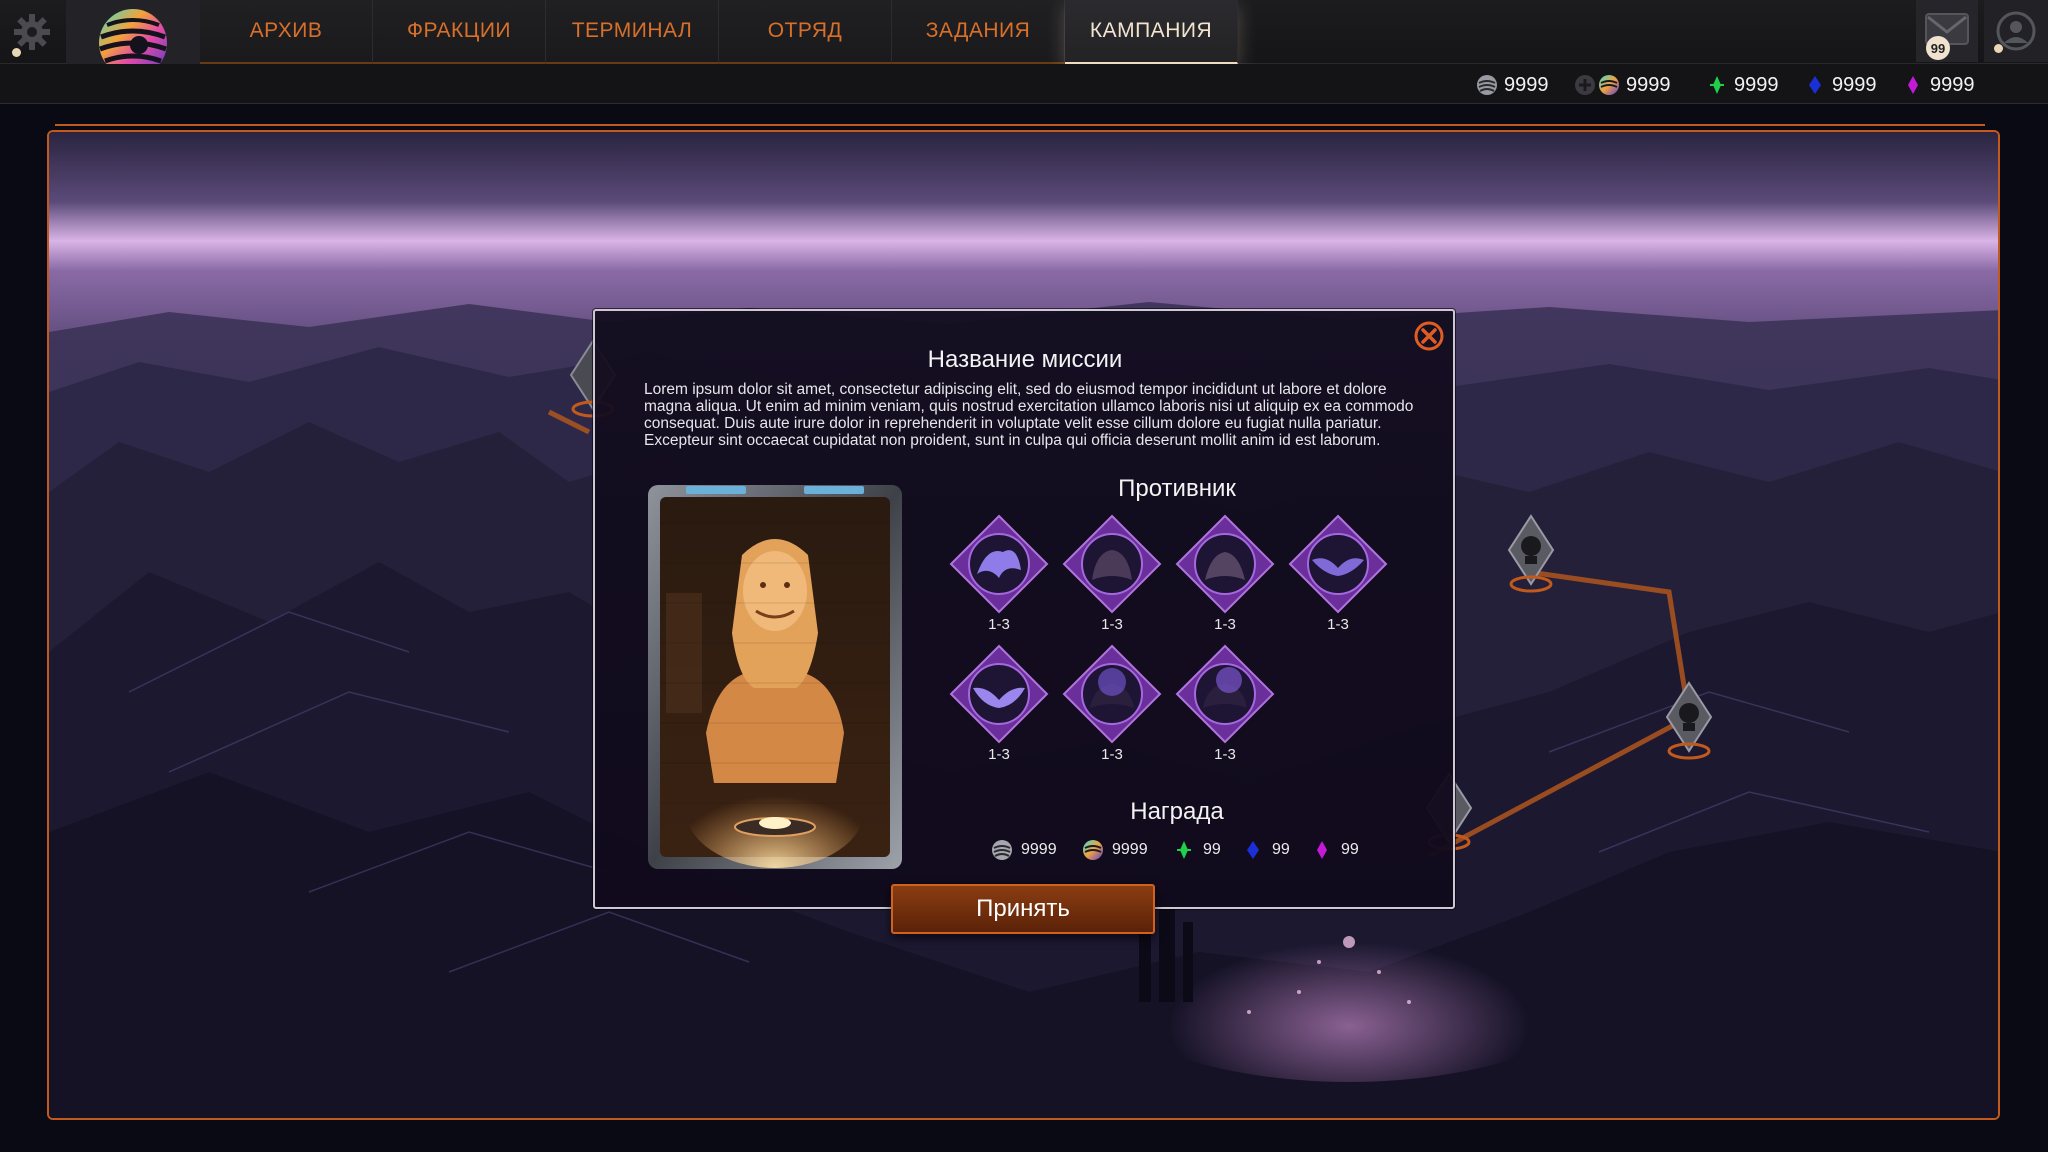 The image size is (2048, 1152). Describe the element at coordinates (805, 32) in the screenshot. I see `tab-squad: ОТРЯД` at that location.